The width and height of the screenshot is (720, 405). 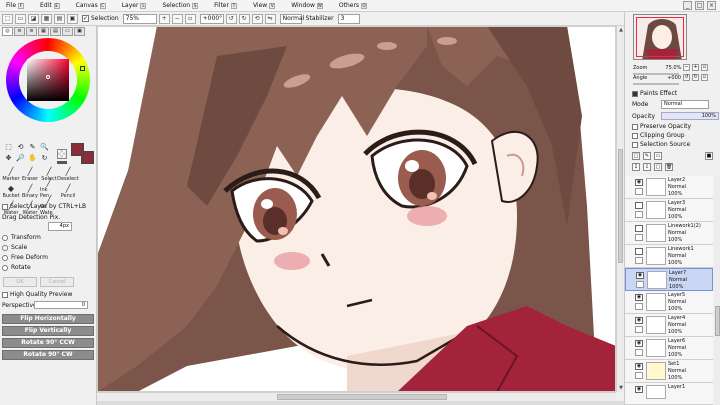 What do you see at coordinates (699, 5) in the screenshot?
I see `maximize-button: □` at bounding box center [699, 5].